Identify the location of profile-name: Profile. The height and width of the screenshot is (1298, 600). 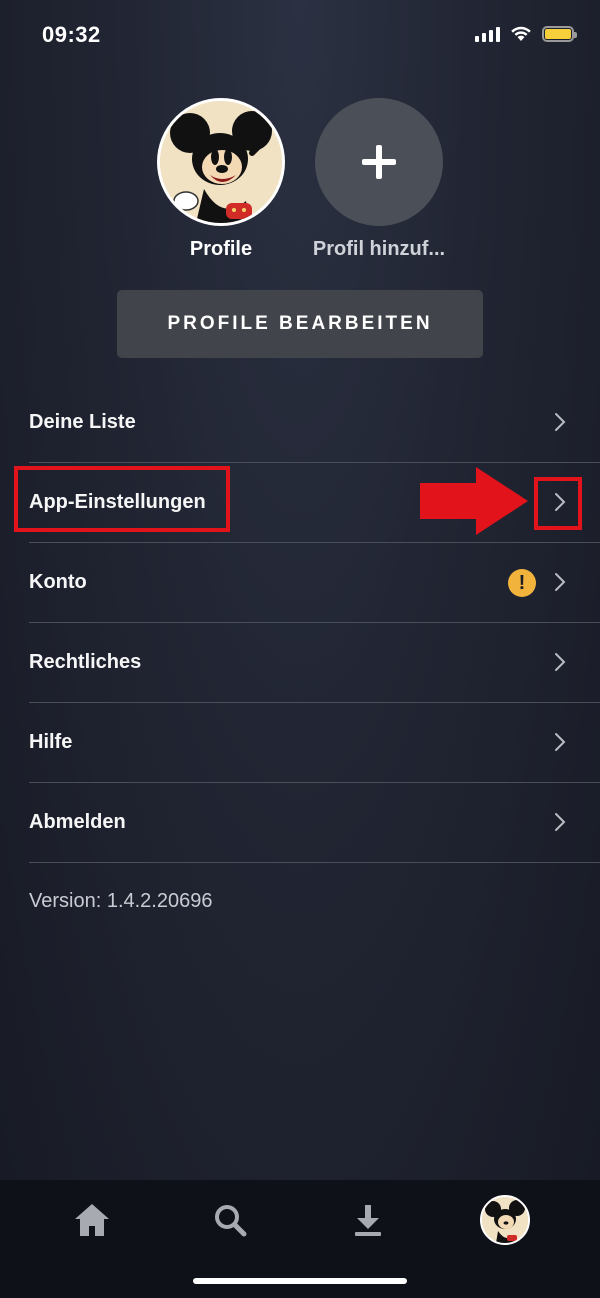
(221, 249).